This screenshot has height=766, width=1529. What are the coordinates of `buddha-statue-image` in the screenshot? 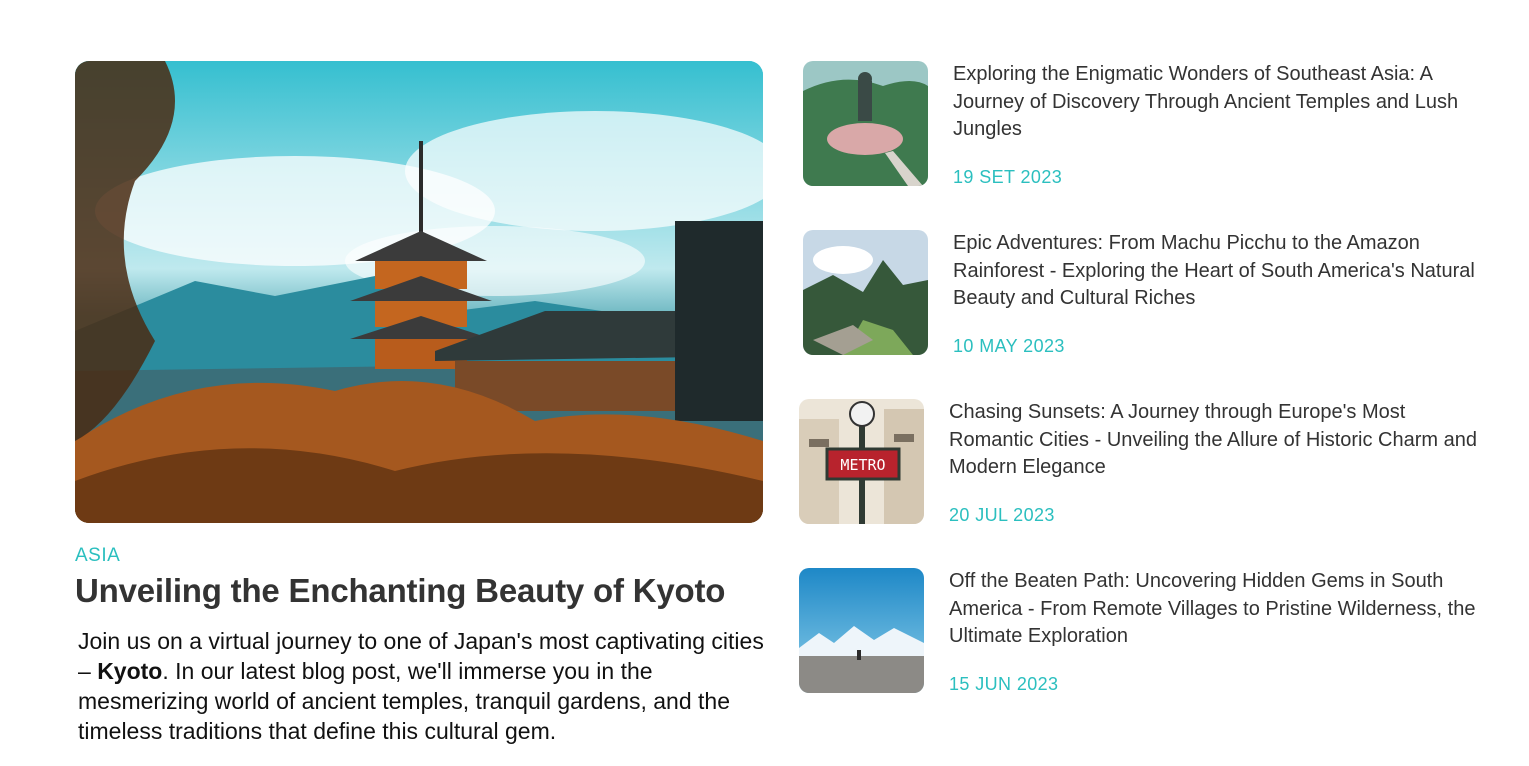 It's located at (865, 123).